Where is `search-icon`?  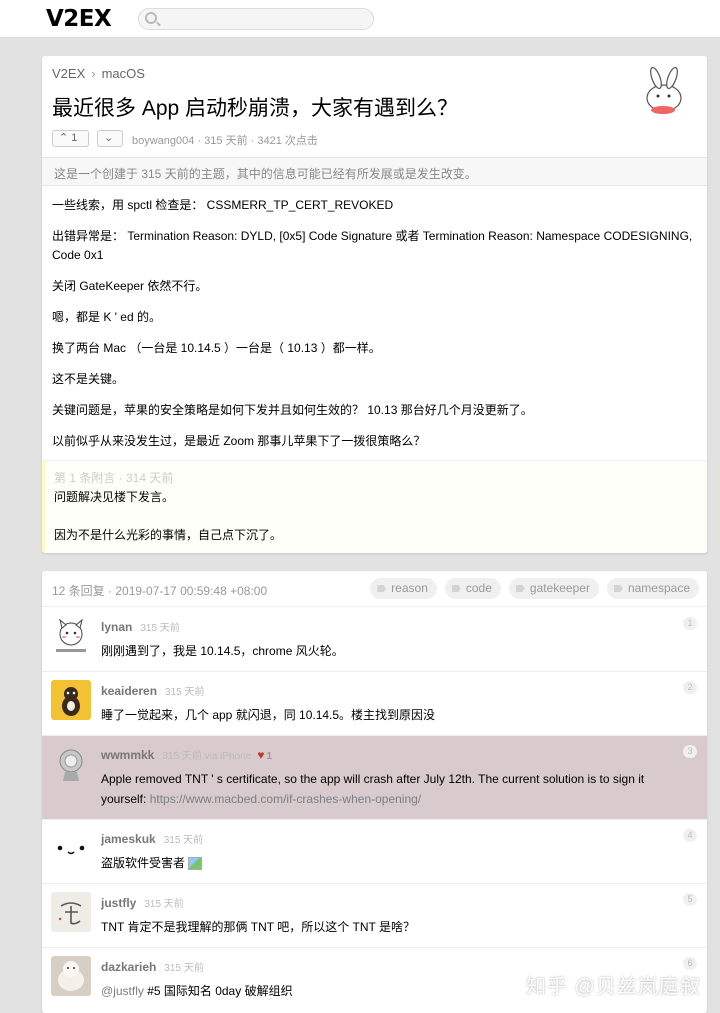 search-icon is located at coordinates (151, 18).